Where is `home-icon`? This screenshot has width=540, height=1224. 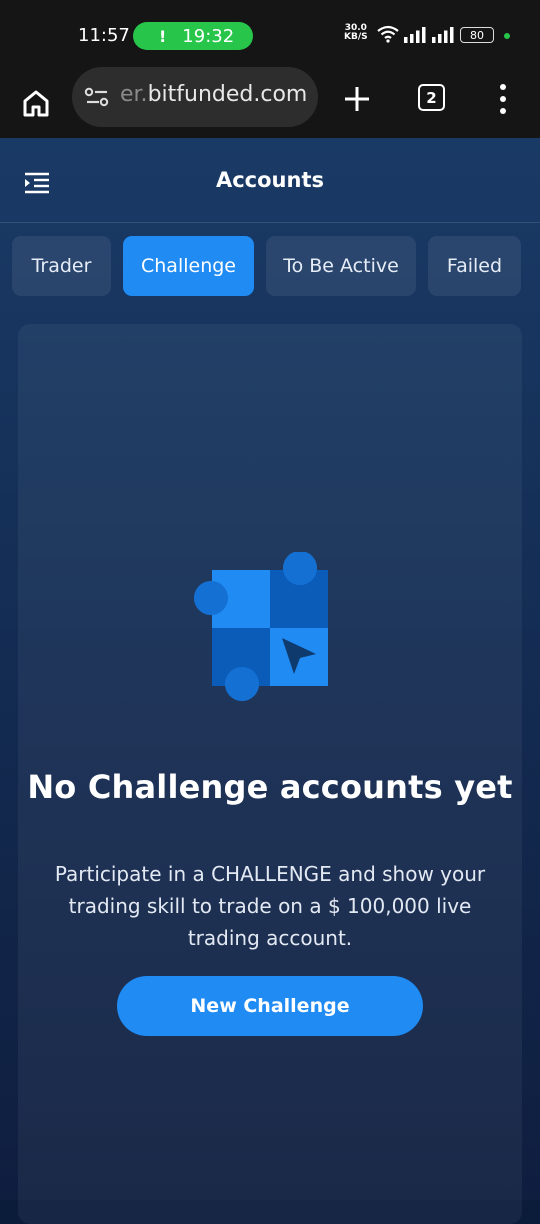 home-icon is located at coordinates (36, 103).